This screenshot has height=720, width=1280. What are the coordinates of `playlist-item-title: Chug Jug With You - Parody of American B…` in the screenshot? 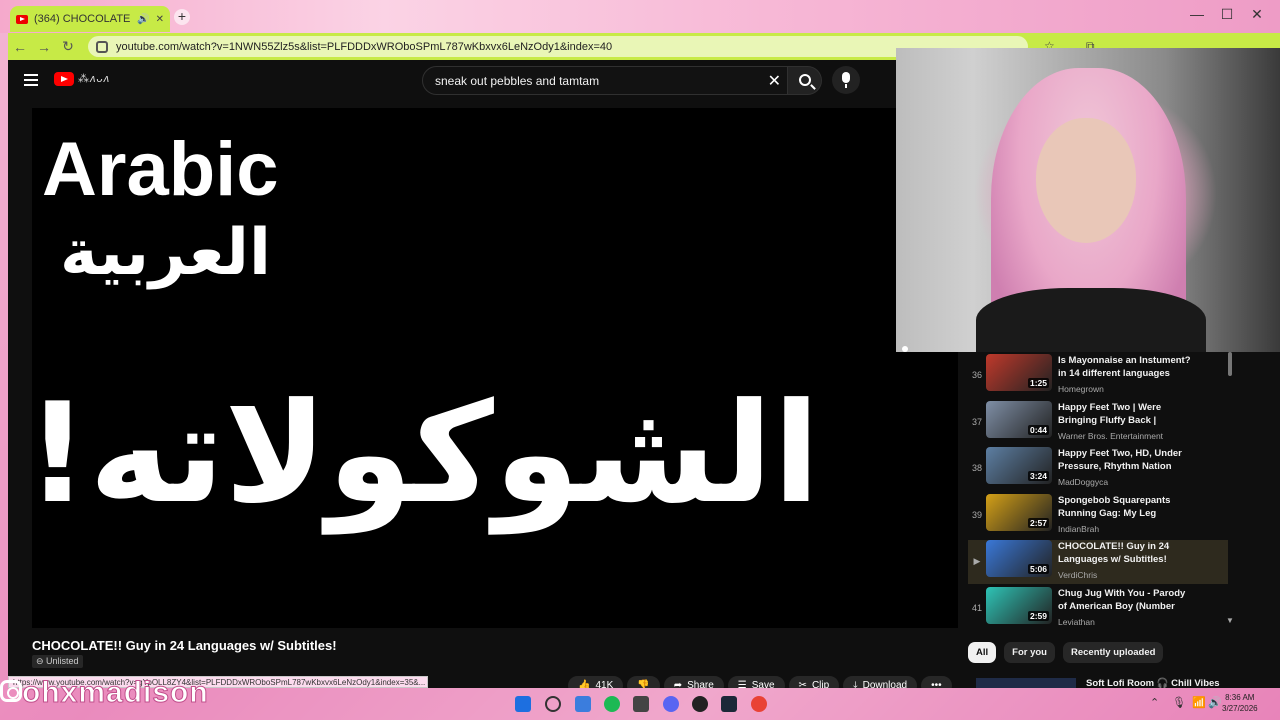 It's located at (1125, 600).